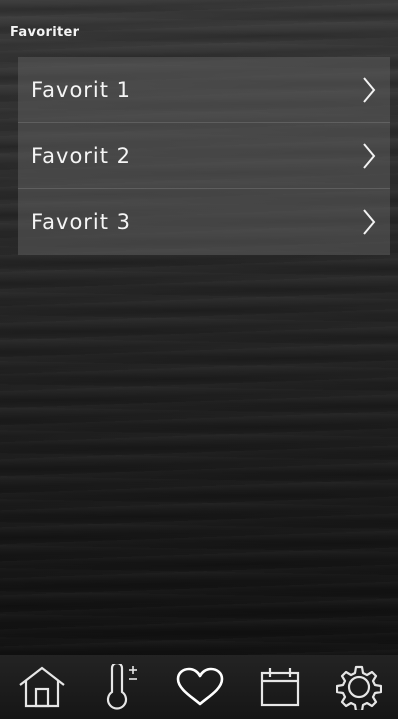 The image size is (398, 719). Describe the element at coordinates (81, 222) in the screenshot. I see `favorite-label: Favorit 3` at that location.